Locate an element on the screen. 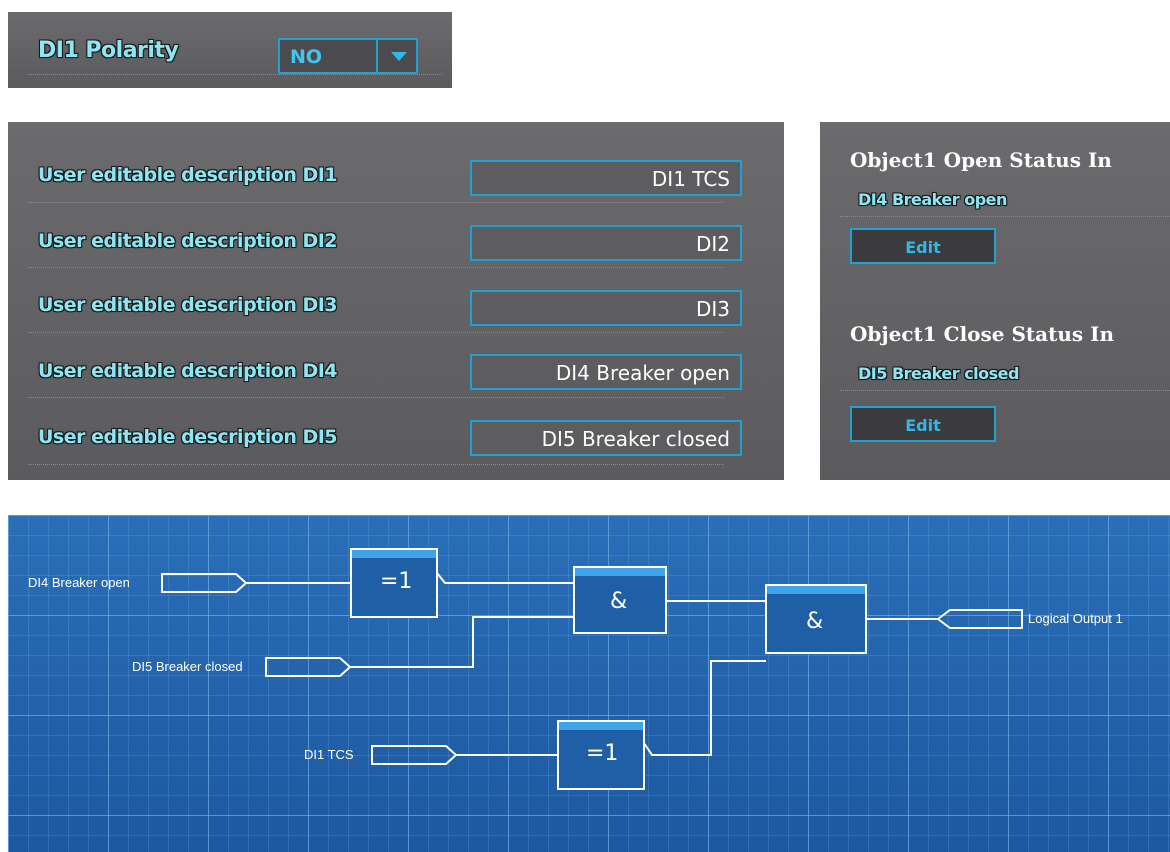 The height and width of the screenshot is (852, 1170). description-label-di4: User editable description DI4 is located at coordinates (188, 371).